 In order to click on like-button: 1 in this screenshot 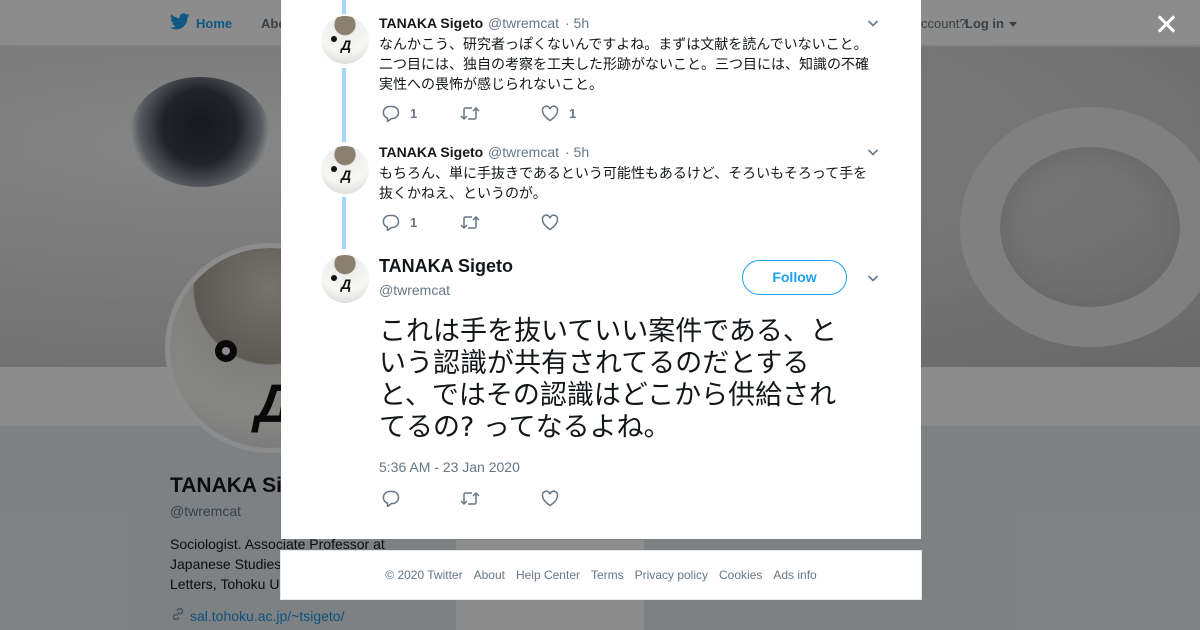, I will do `click(558, 113)`.